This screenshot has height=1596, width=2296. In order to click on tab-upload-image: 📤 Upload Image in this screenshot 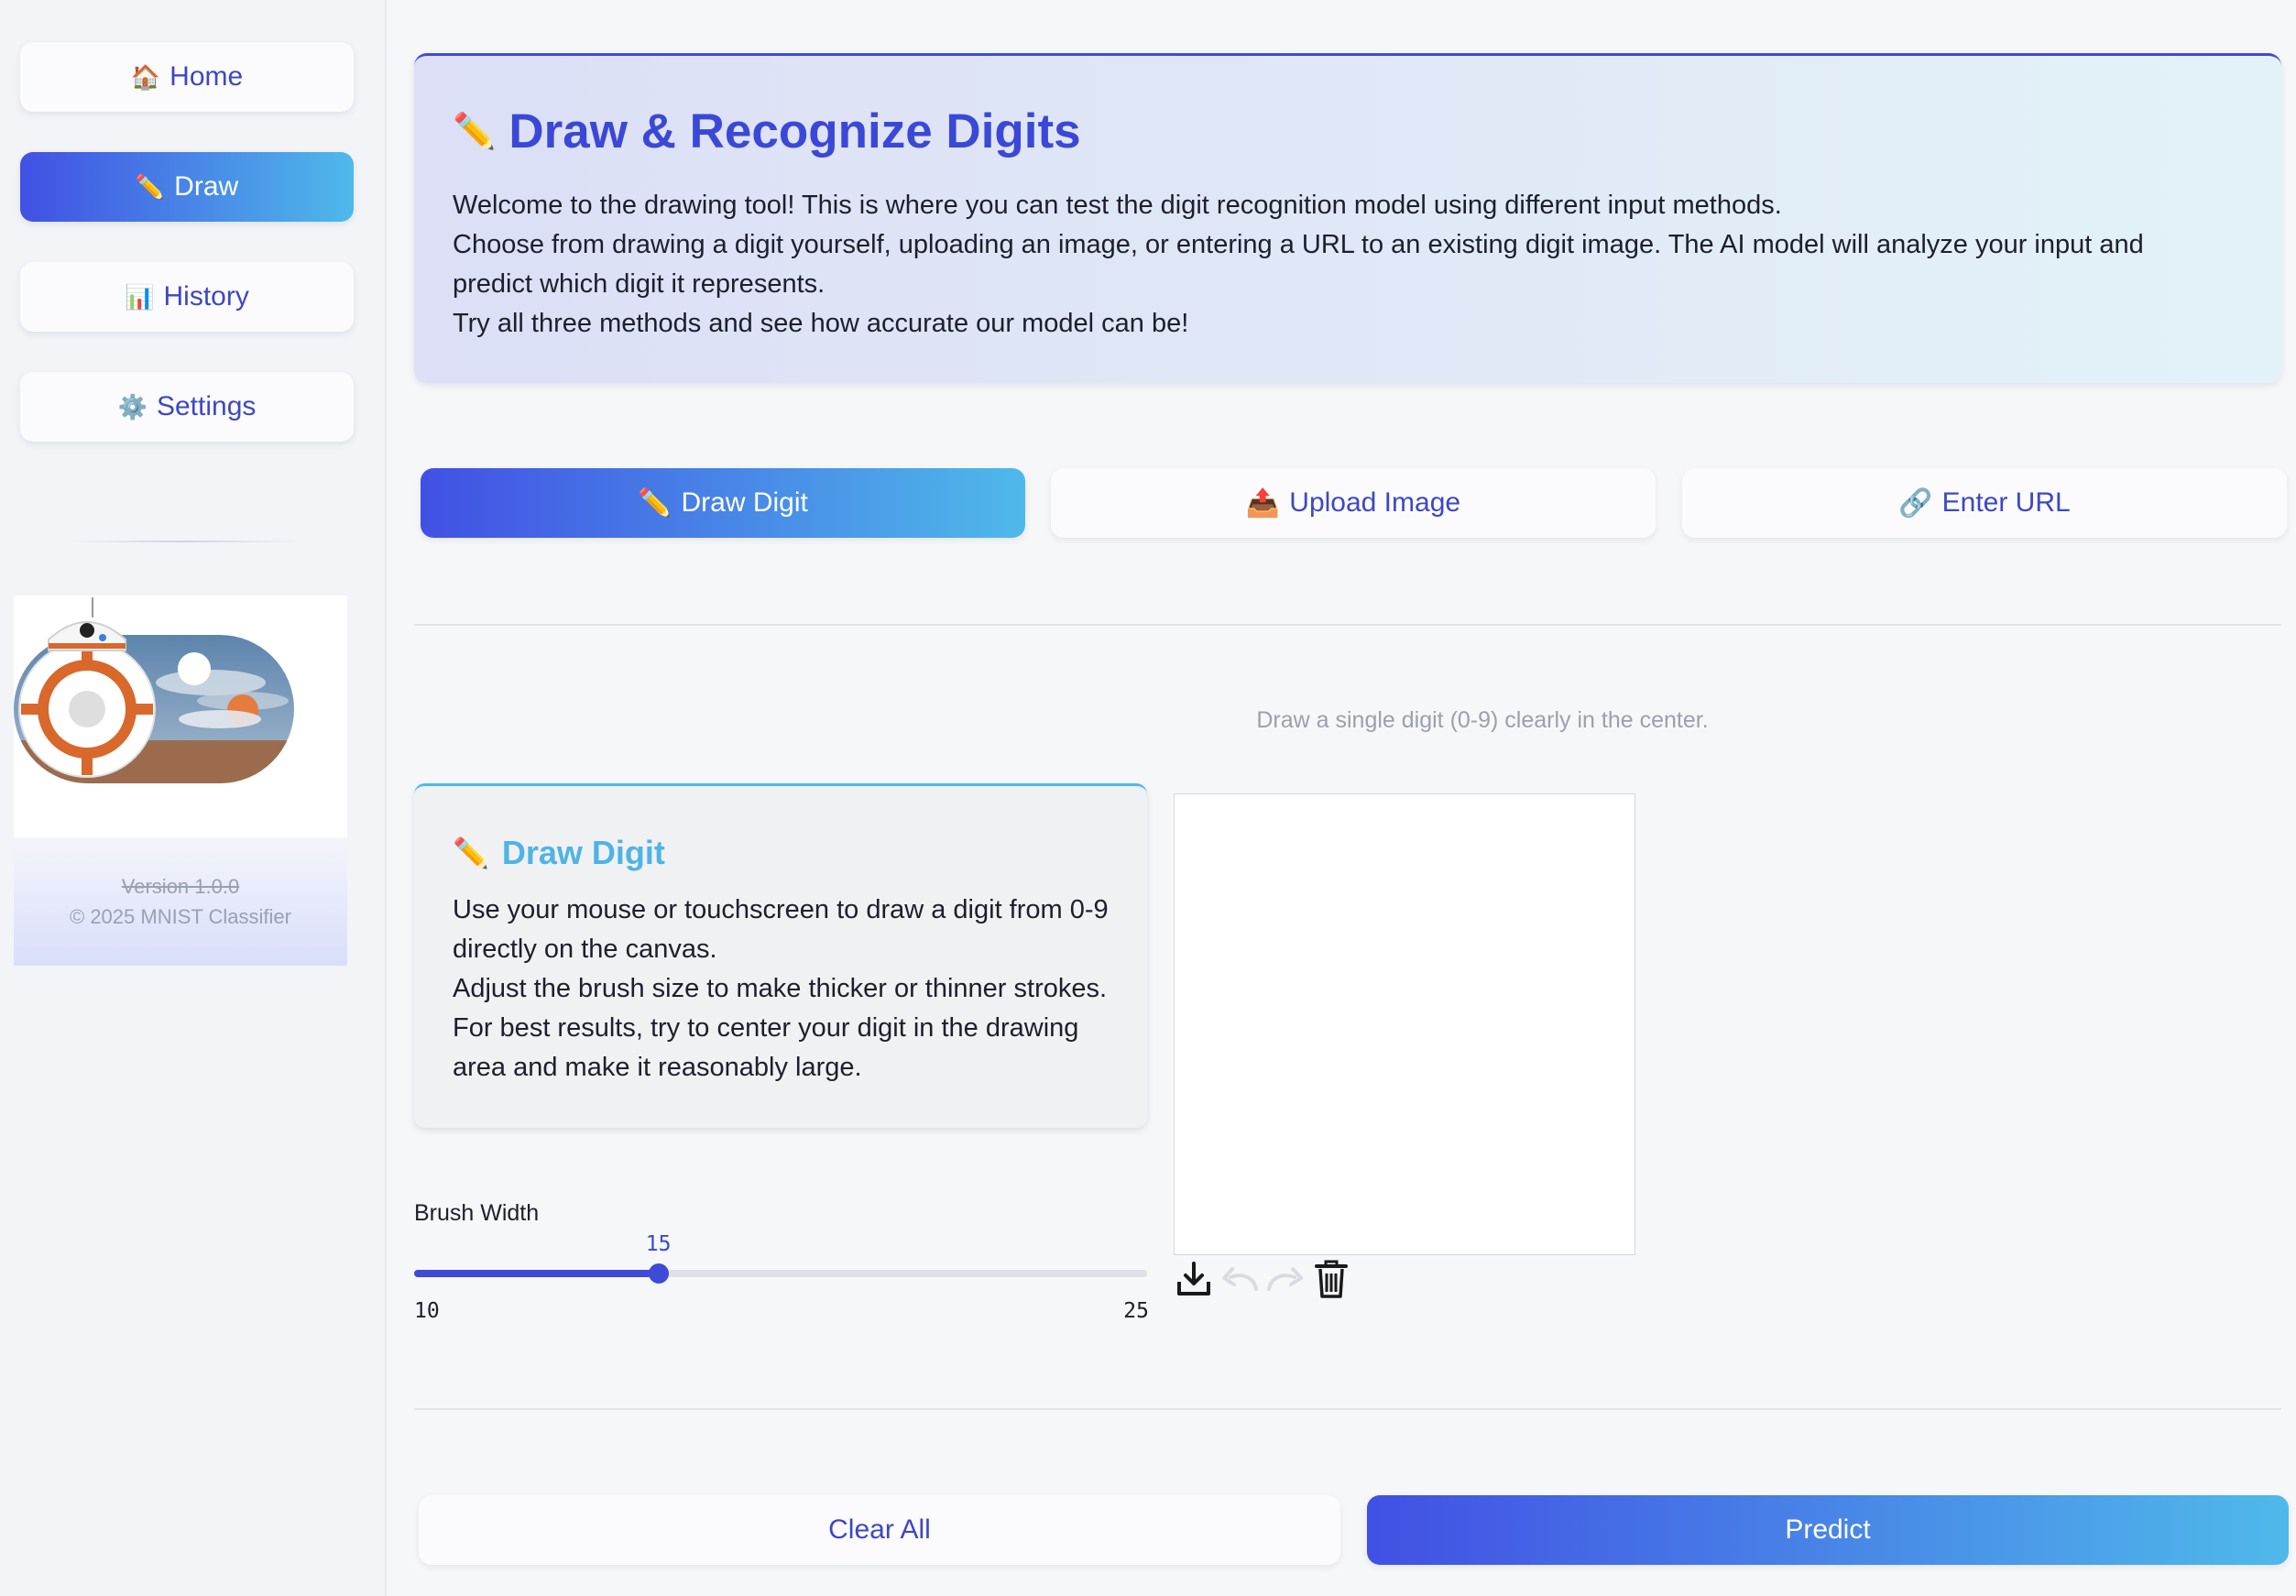, I will do `click(1354, 503)`.